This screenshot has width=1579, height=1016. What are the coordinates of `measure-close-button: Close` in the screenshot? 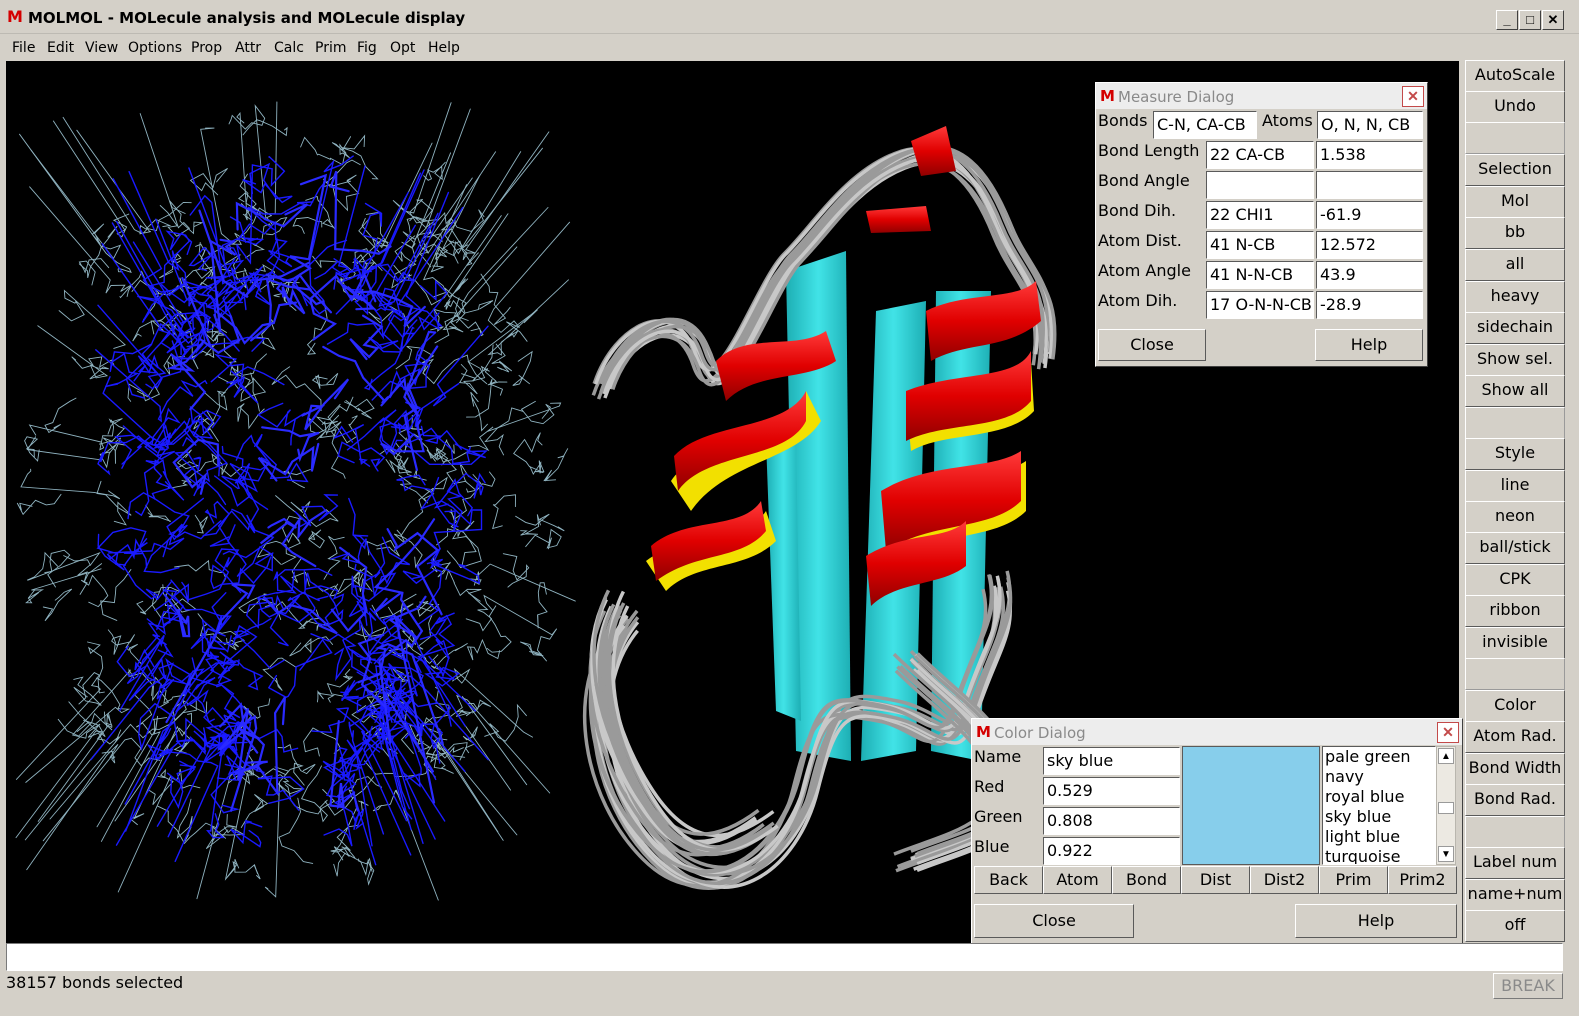 It's located at (1152, 345).